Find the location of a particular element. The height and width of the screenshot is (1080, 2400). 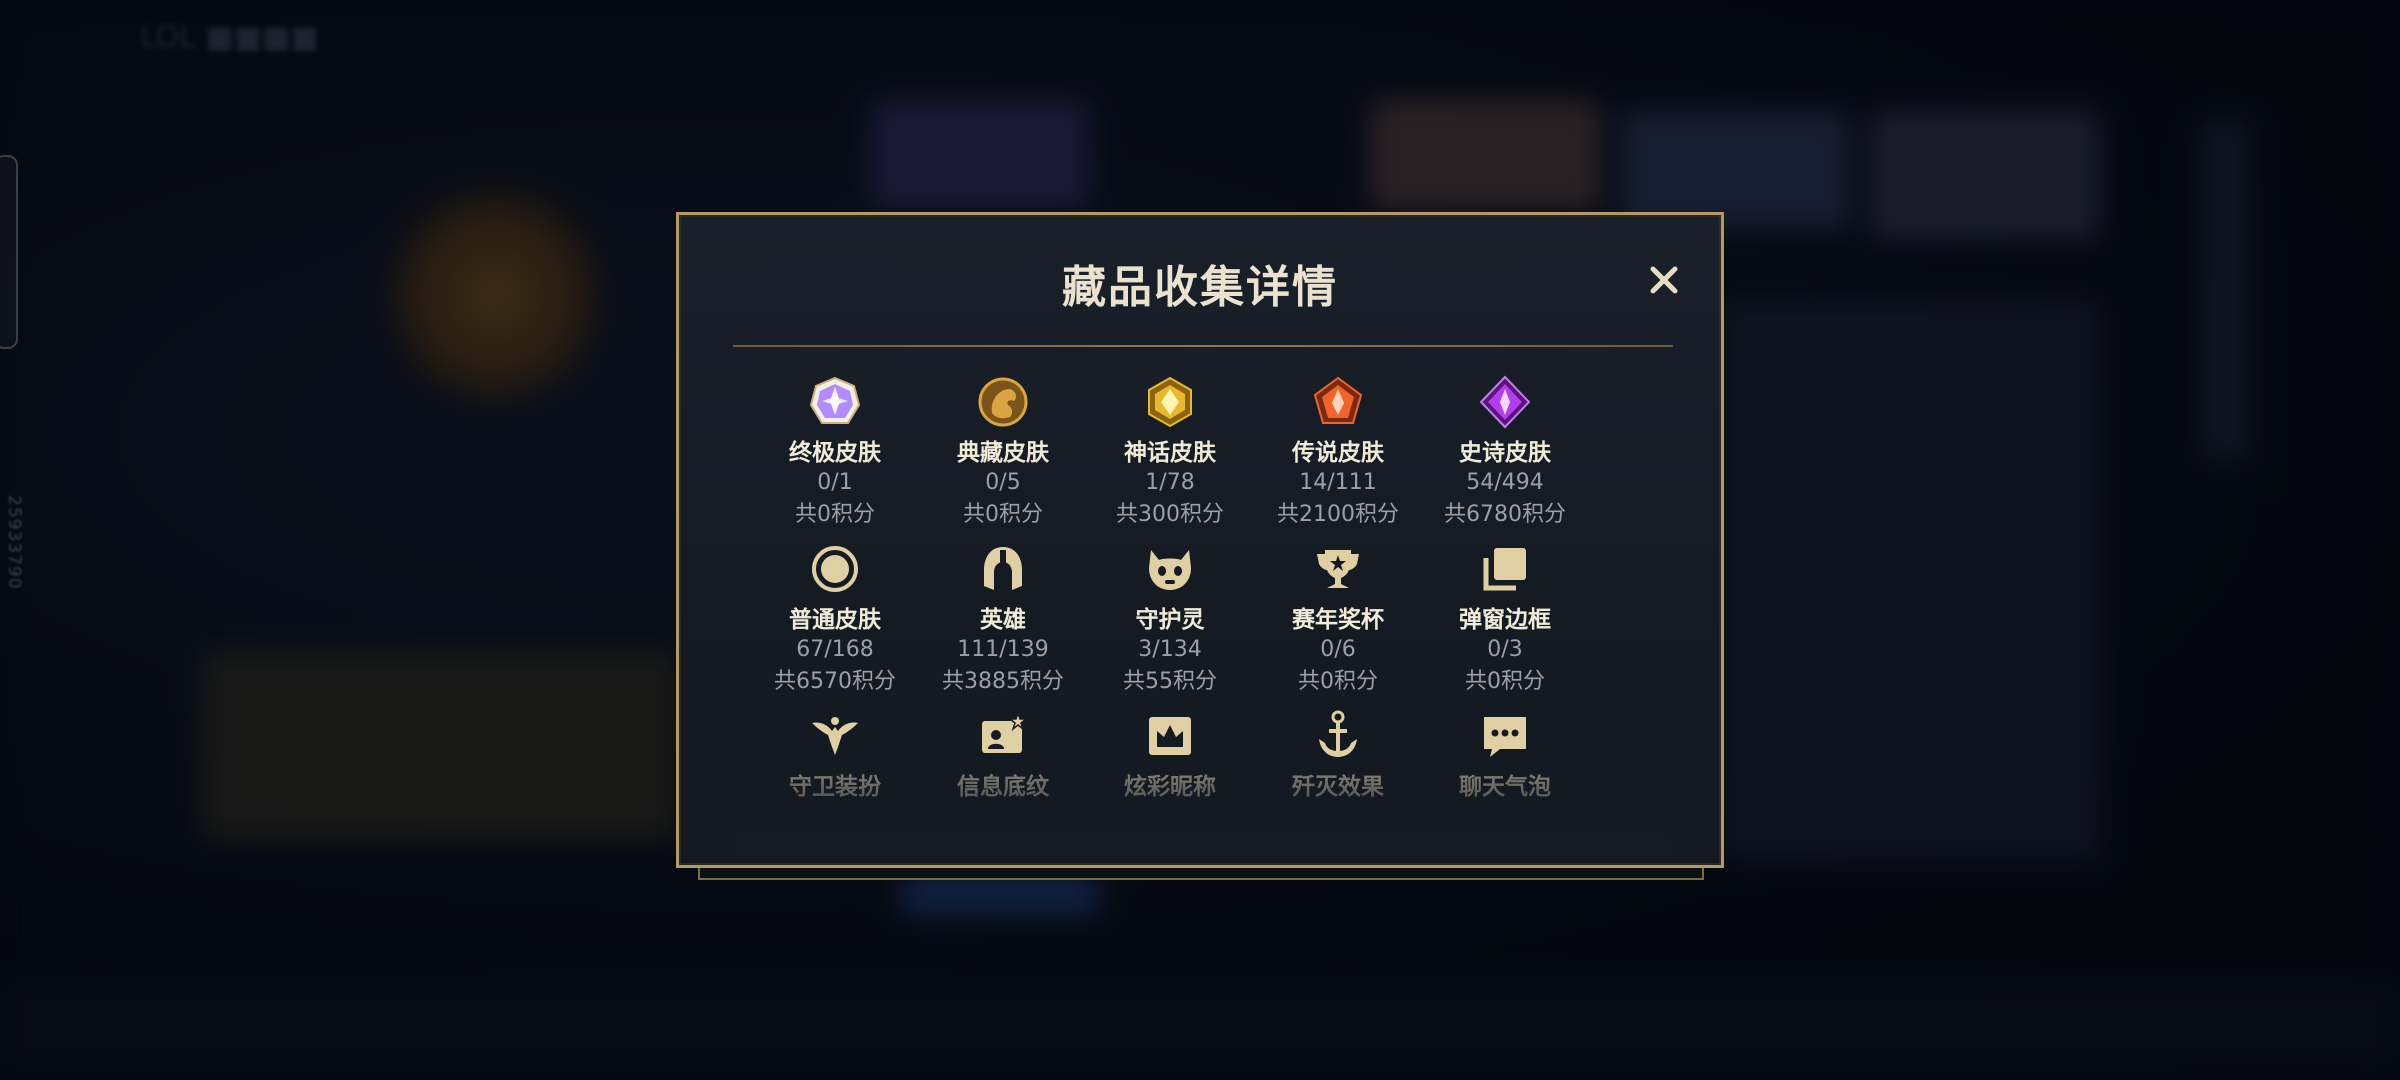

legendary-skin-icon is located at coordinates (1338, 400).